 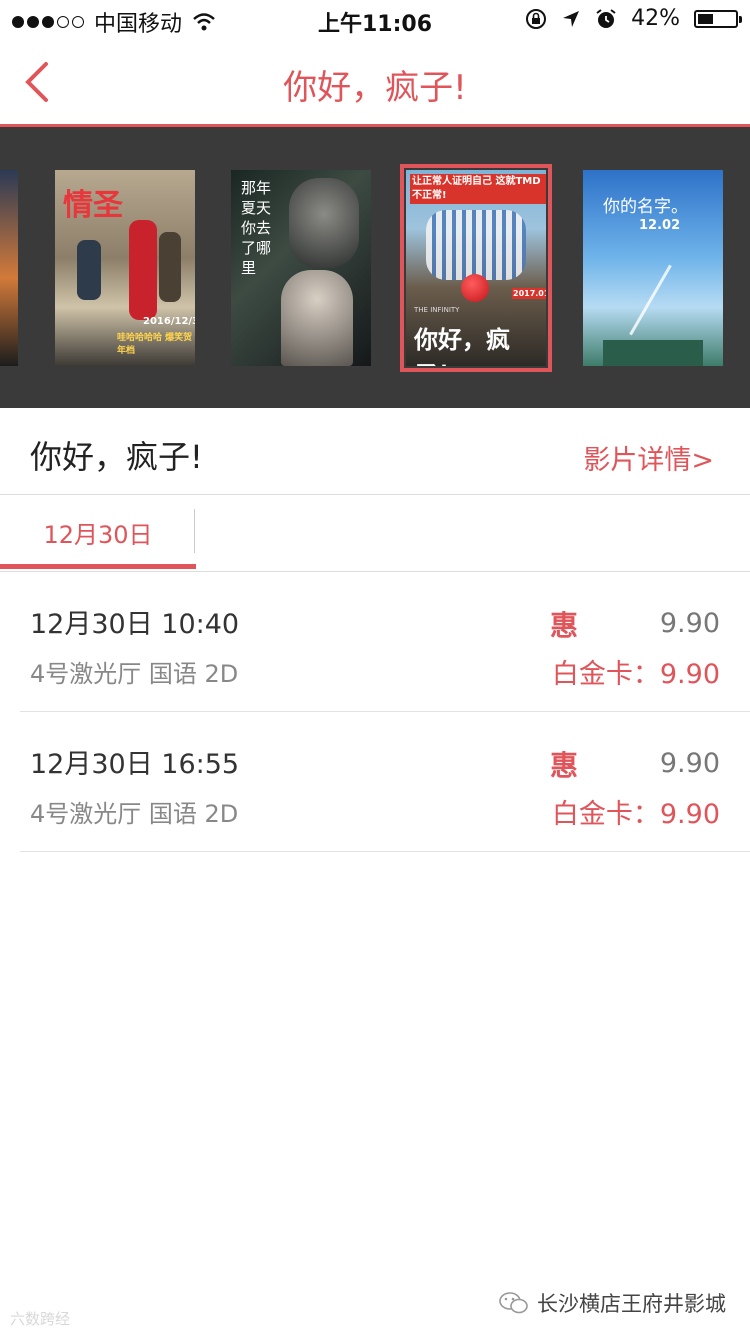 What do you see at coordinates (9, 268) in the screenshot?
I see `poster-partial` at bounding box center [9, 268].